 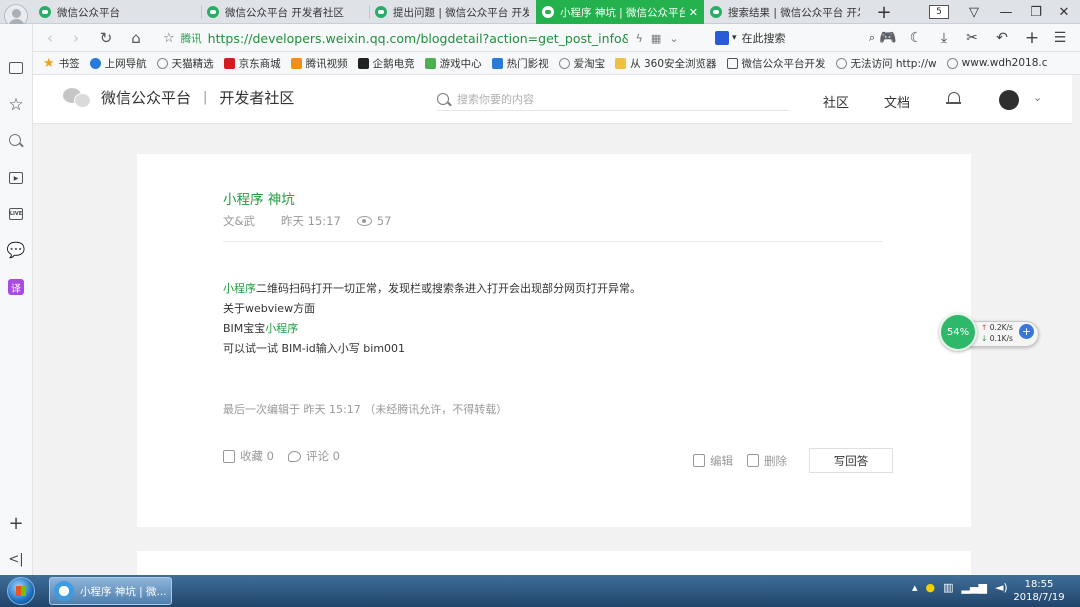 I want to click on wechat-icon, so click(x=213, y=12).